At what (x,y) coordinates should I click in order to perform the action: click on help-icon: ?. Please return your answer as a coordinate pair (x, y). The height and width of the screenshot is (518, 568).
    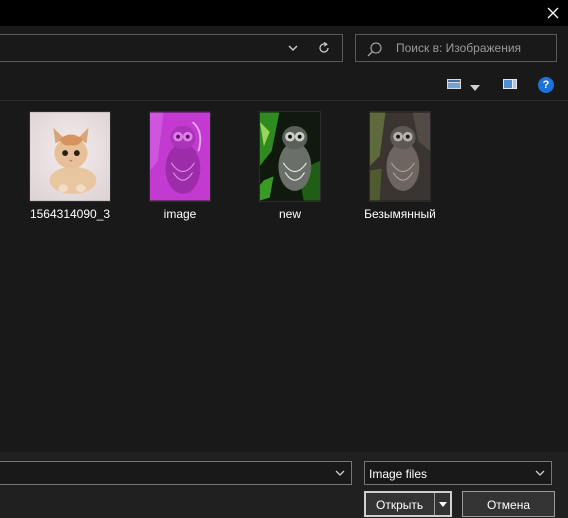
    Looking at the image, I should click on (546, 85).